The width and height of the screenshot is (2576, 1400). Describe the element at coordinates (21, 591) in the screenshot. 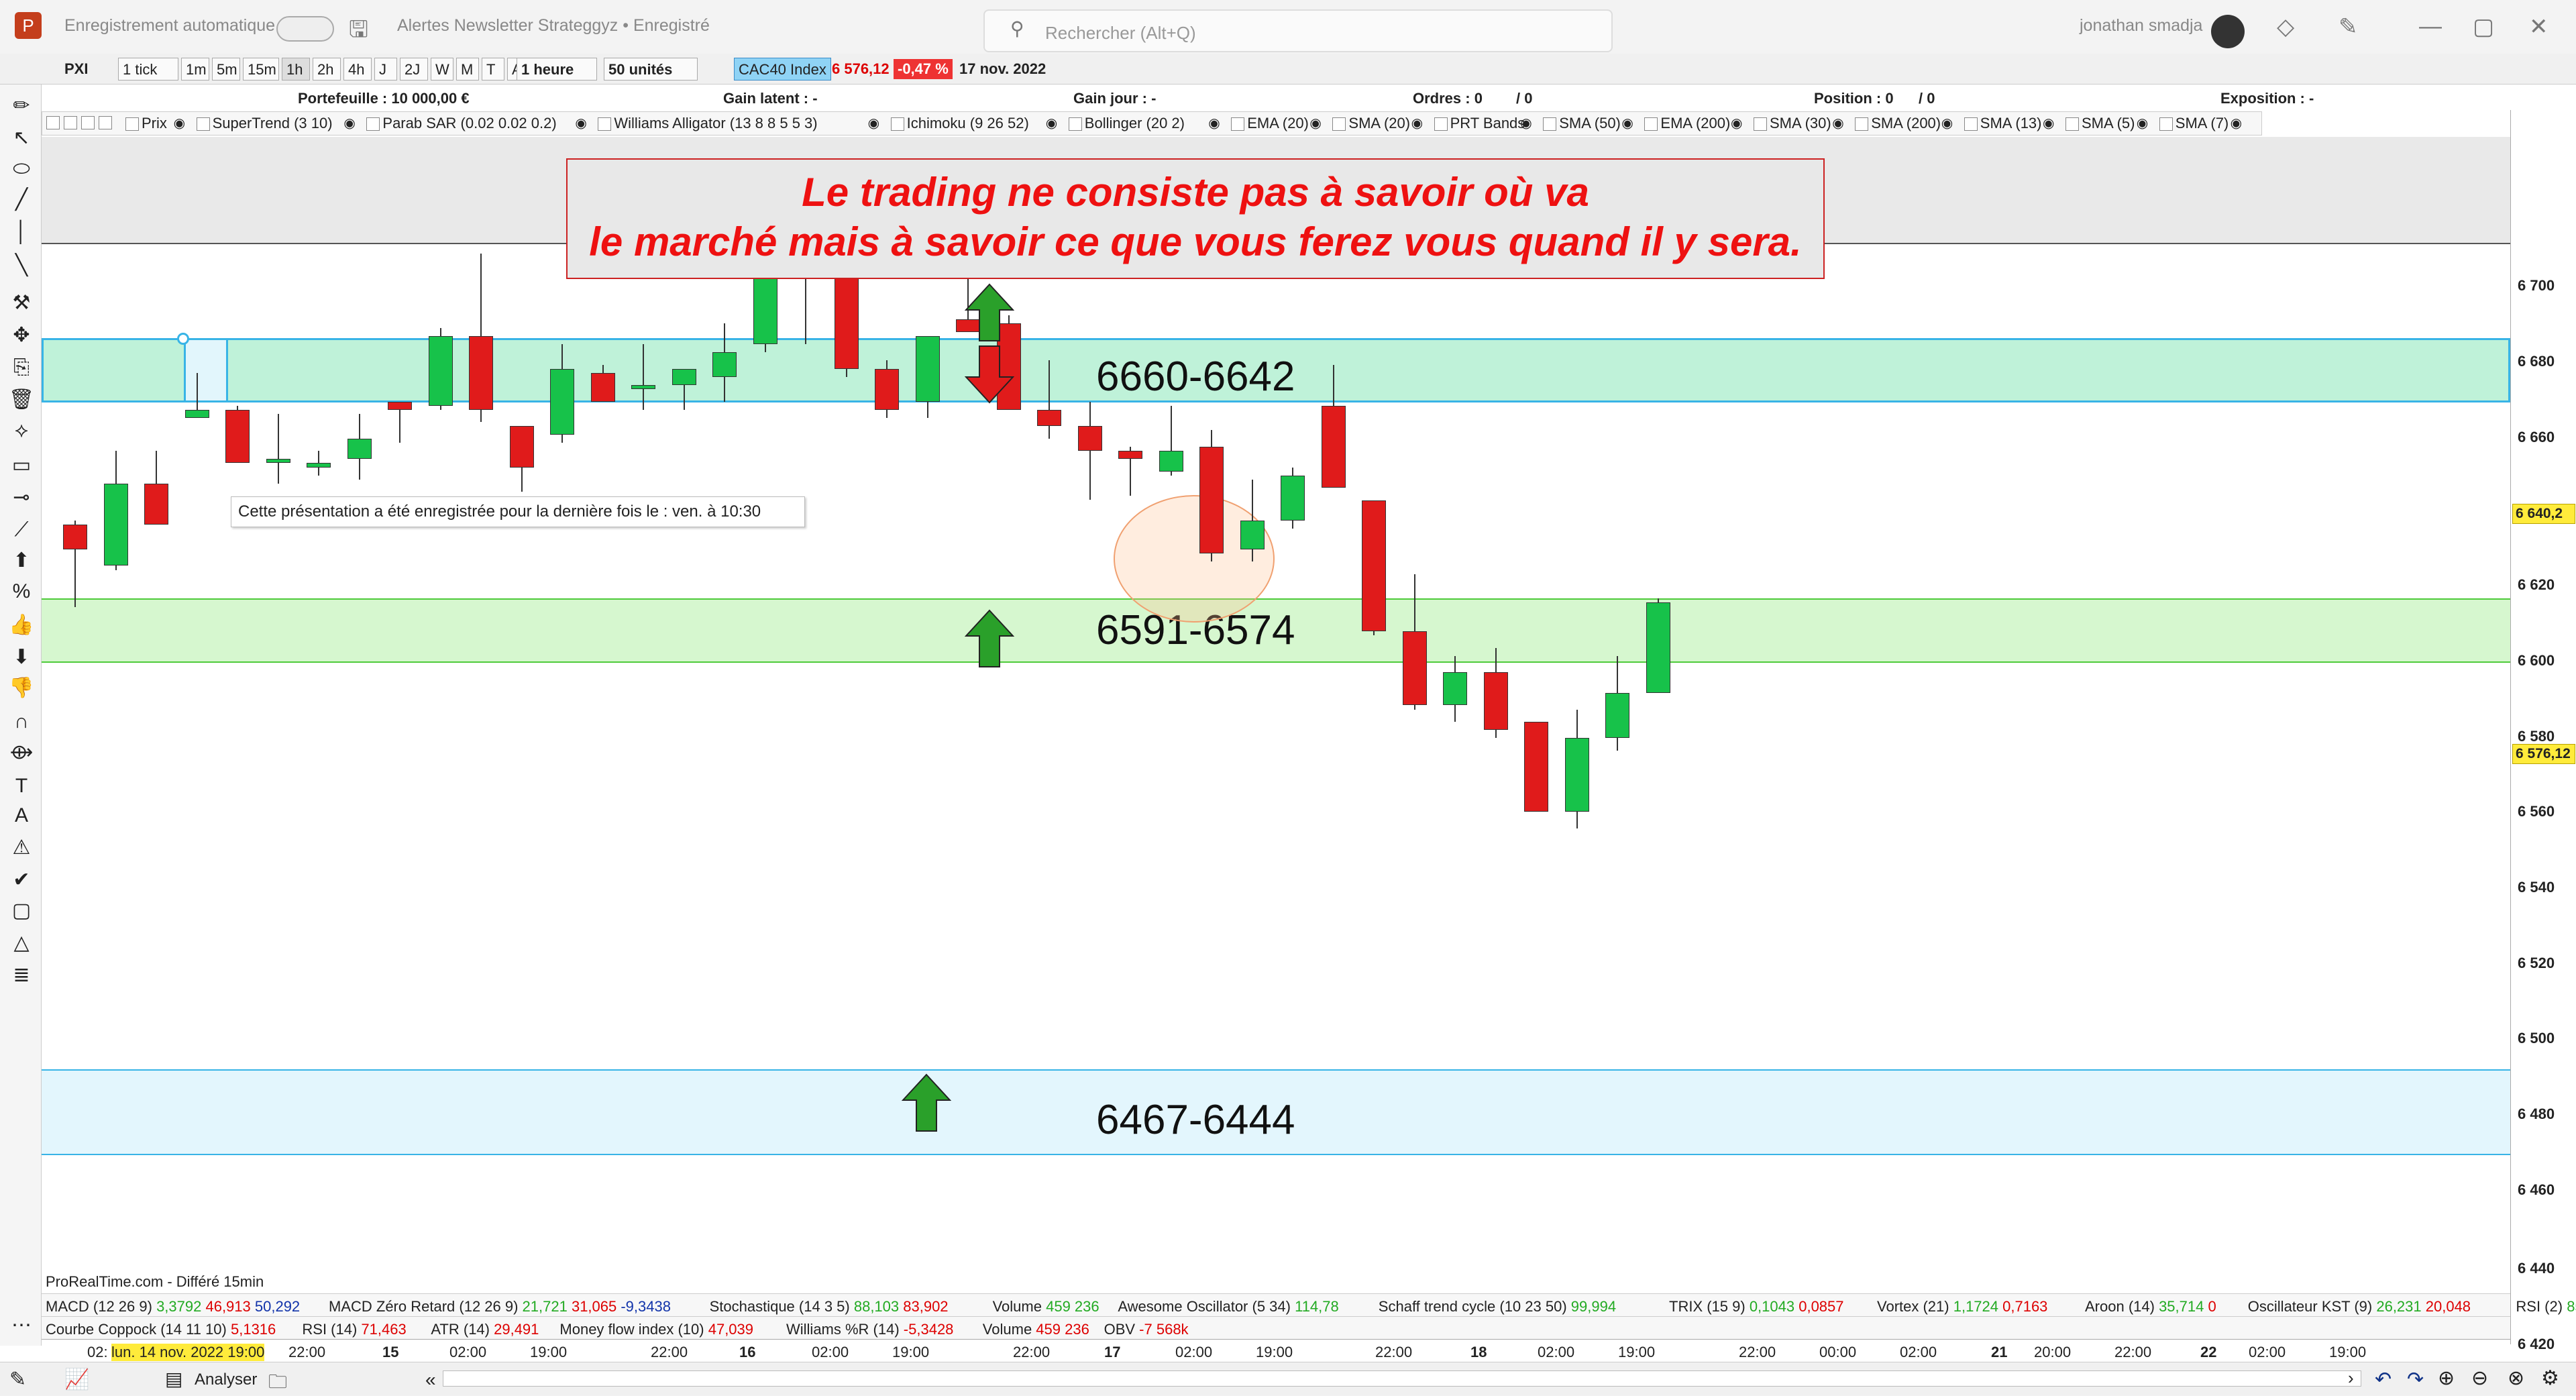

I see `percent-icon: %` at that location.